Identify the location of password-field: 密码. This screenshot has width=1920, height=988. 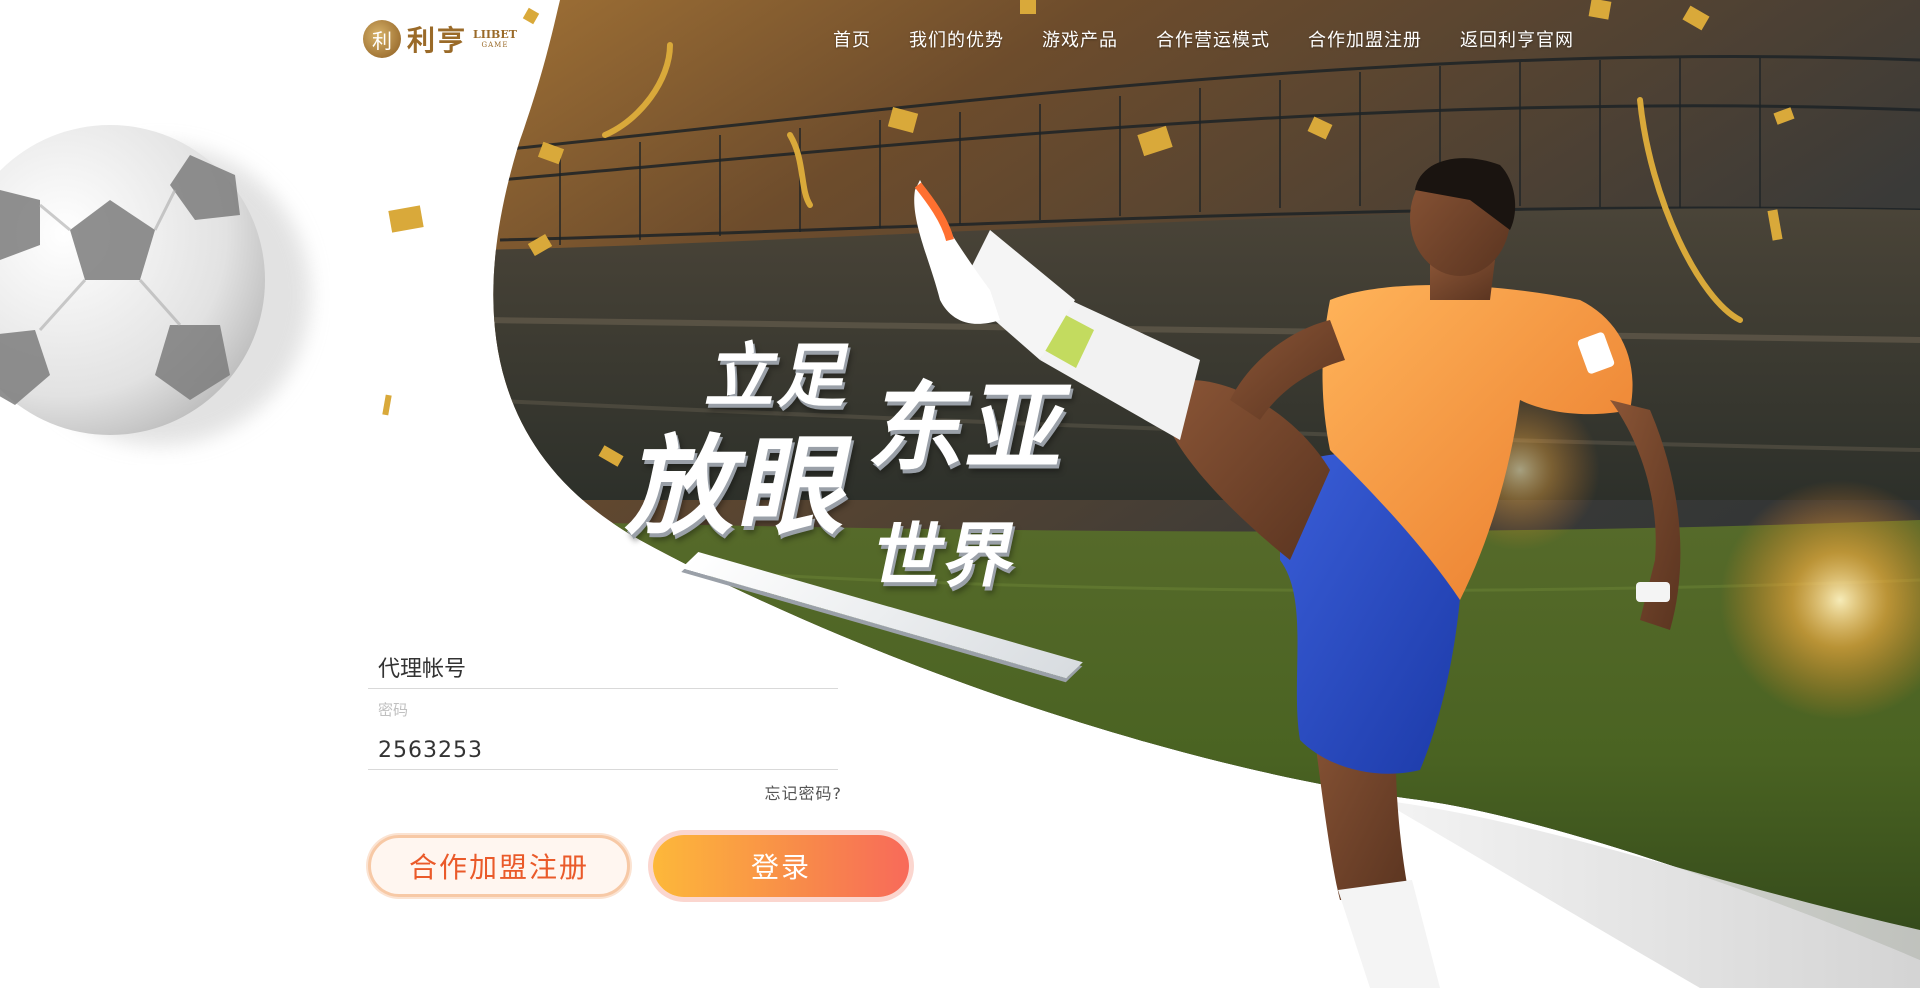
(603, 729).